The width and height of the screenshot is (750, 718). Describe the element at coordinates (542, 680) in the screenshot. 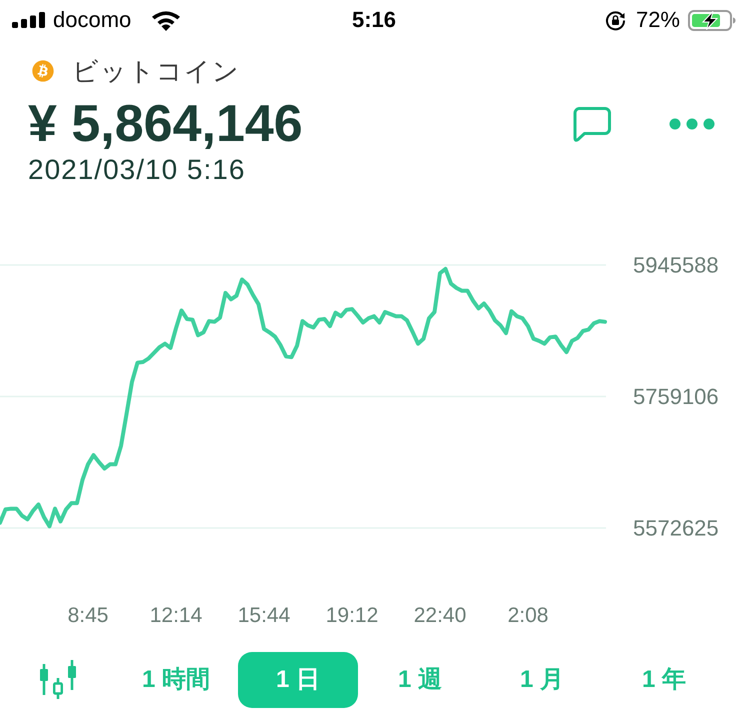

I see `range-tab: 1 月` at that location.